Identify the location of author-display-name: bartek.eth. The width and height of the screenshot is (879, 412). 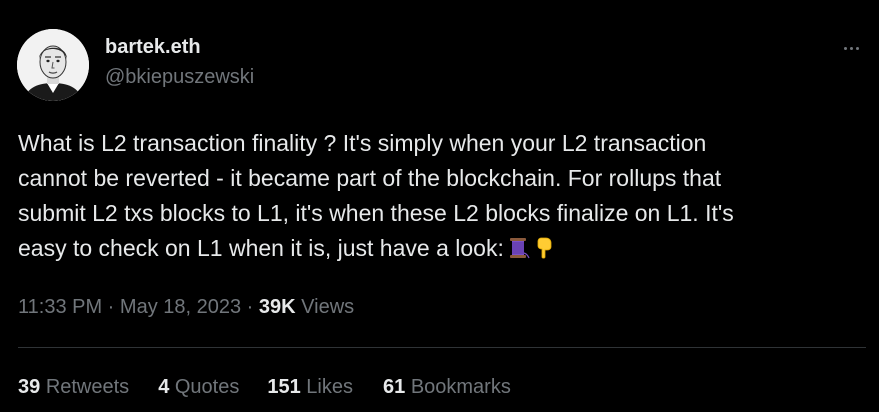
(153, 47).